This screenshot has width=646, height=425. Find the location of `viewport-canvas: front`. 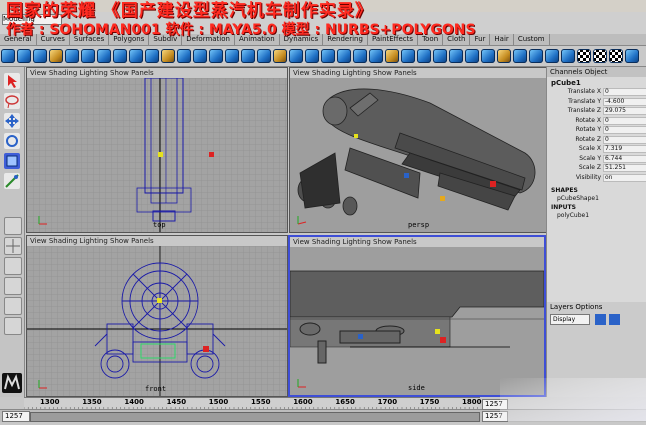

viewport-canvas: front is located at coordinates (157, 321).